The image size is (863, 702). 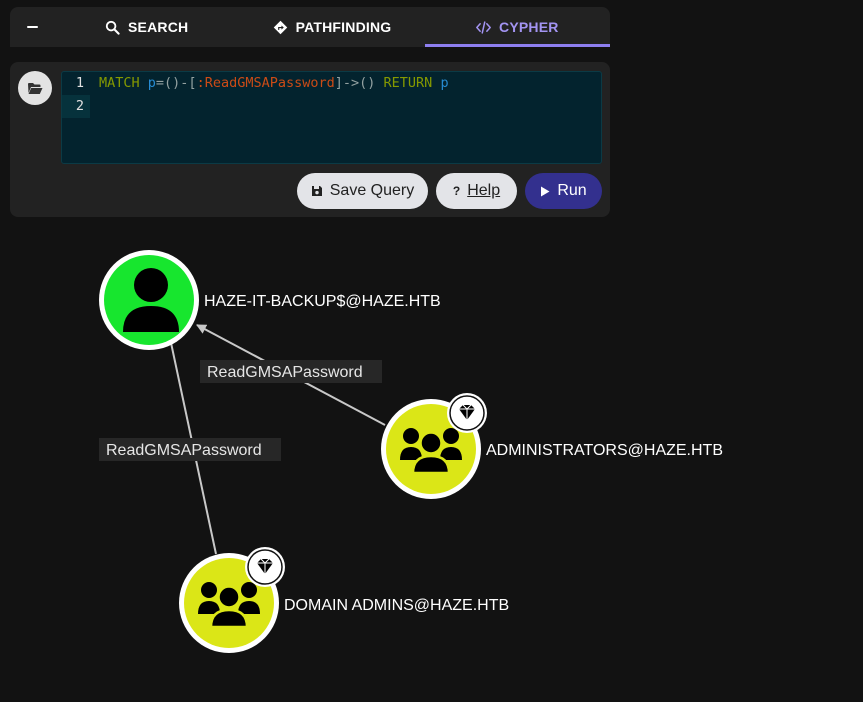 I want to click on token-pattern-start: =()-[, so click(x=176, y=83).